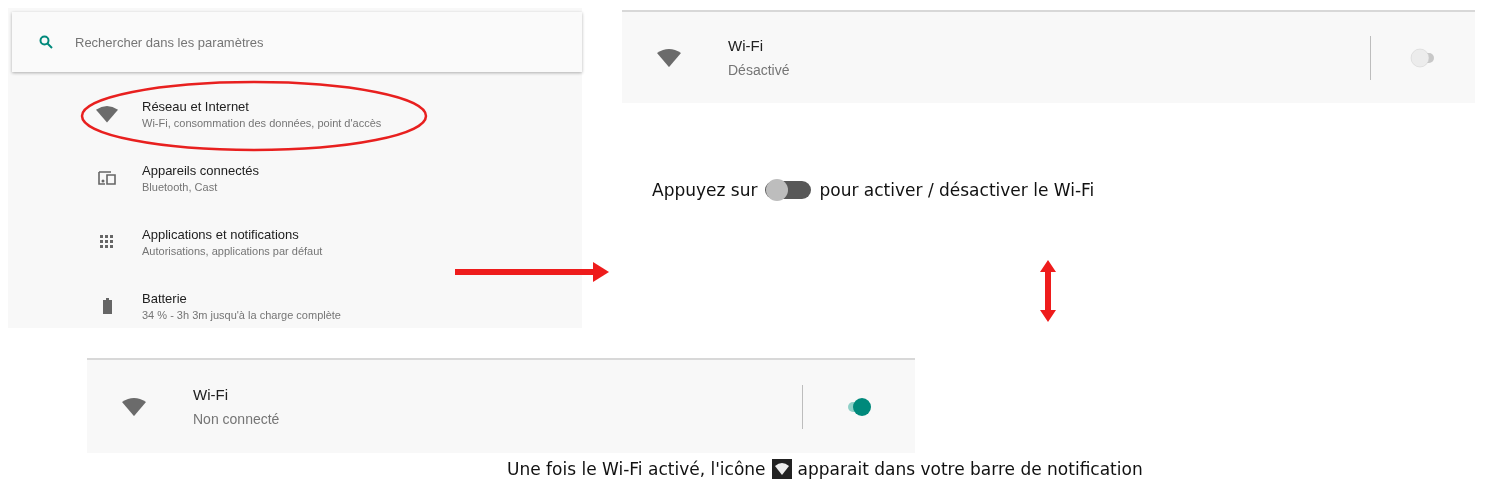 This screenshot has height=498, width=1495. What do you see at coordinates (338, 306) in the screenshot?
I see `settings-item: Batterie 34 % - 3h 3m jusqu'à la charge complète` at bounding box center [338, 306].